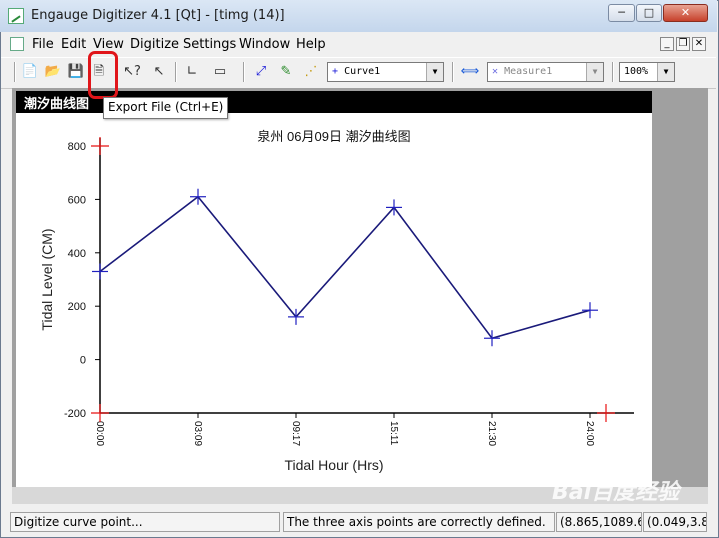 The width and height of the screenshot is (719, 538). I want to click on curve-combo: + Curve1 ▼, so click(385, 72).